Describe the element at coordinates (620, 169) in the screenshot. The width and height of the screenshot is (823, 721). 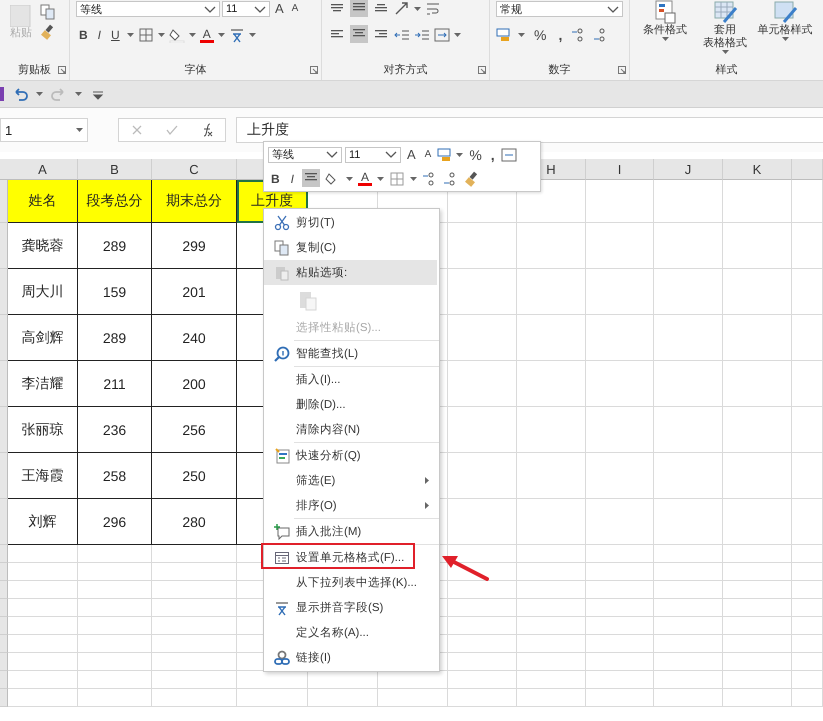
I see `column-header: I` at that location.